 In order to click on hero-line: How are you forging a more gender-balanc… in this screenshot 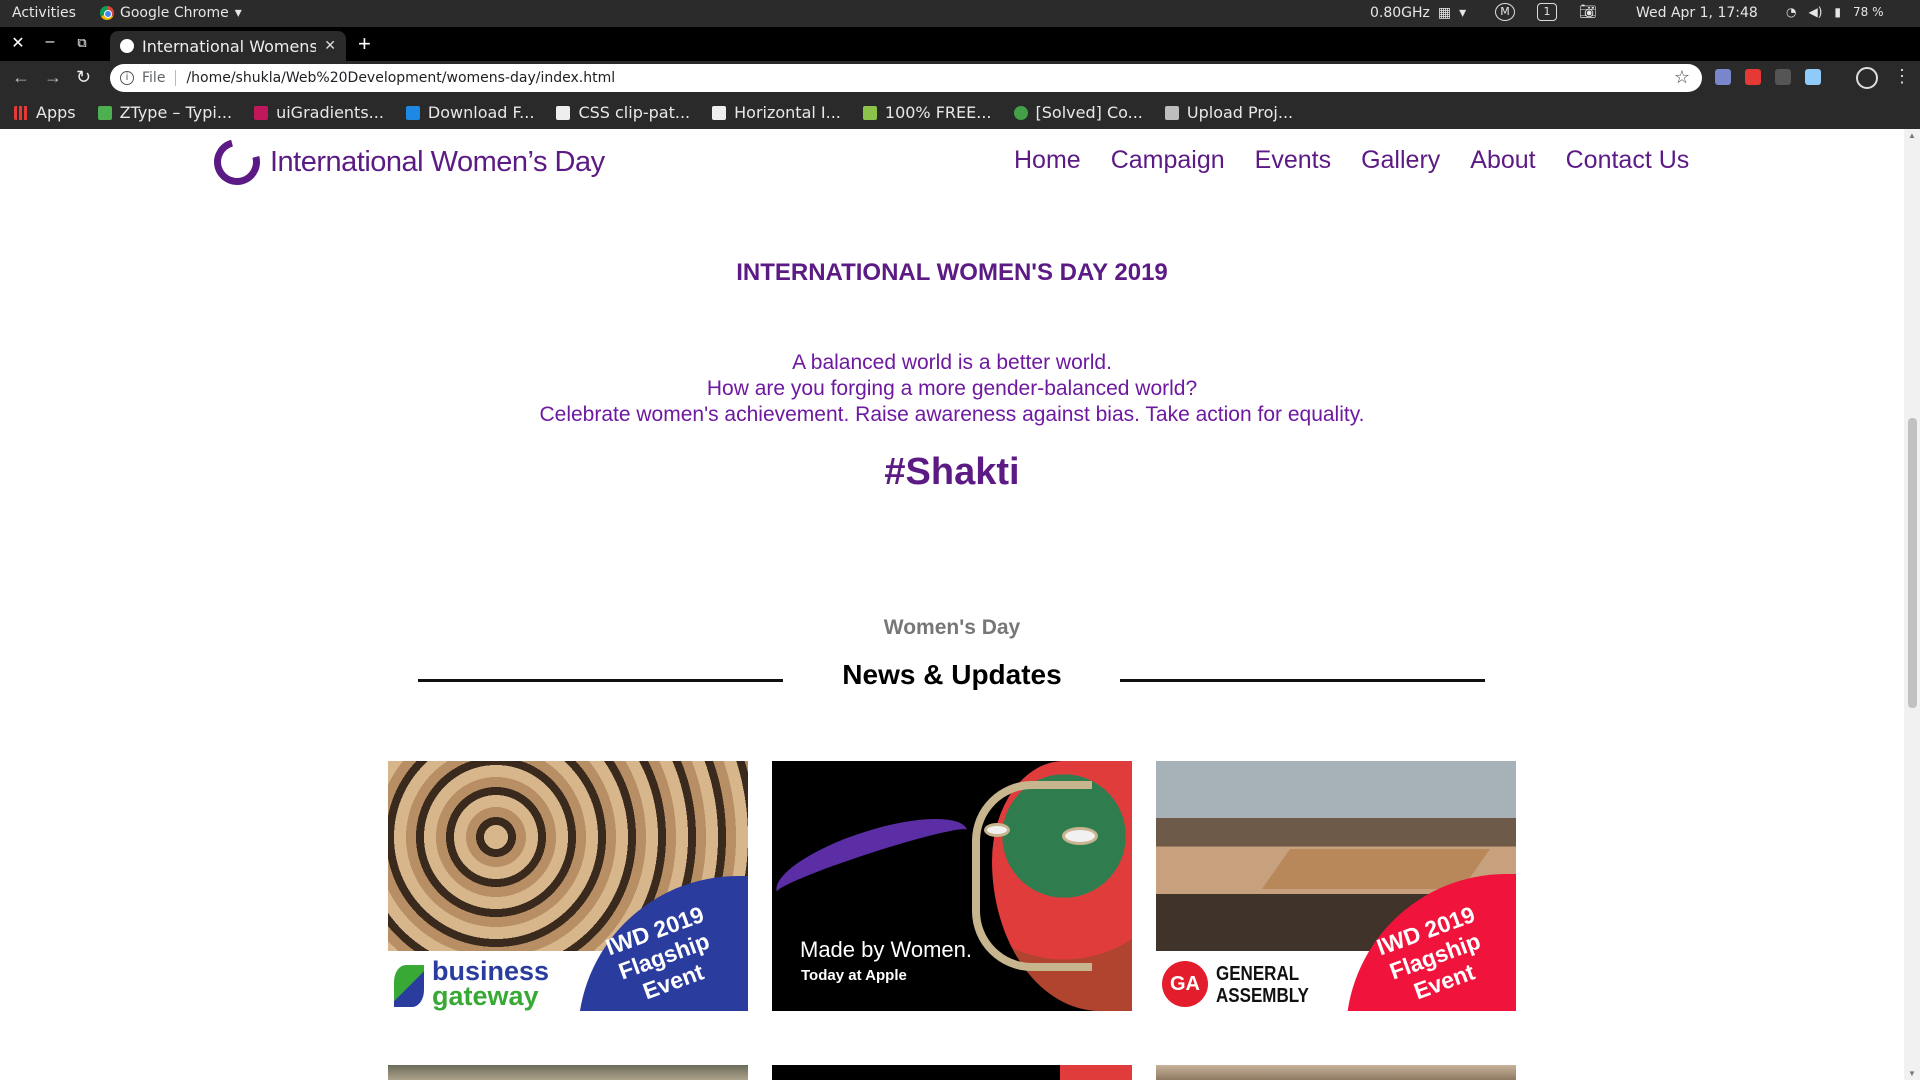, I will do `click(952, 388)`.